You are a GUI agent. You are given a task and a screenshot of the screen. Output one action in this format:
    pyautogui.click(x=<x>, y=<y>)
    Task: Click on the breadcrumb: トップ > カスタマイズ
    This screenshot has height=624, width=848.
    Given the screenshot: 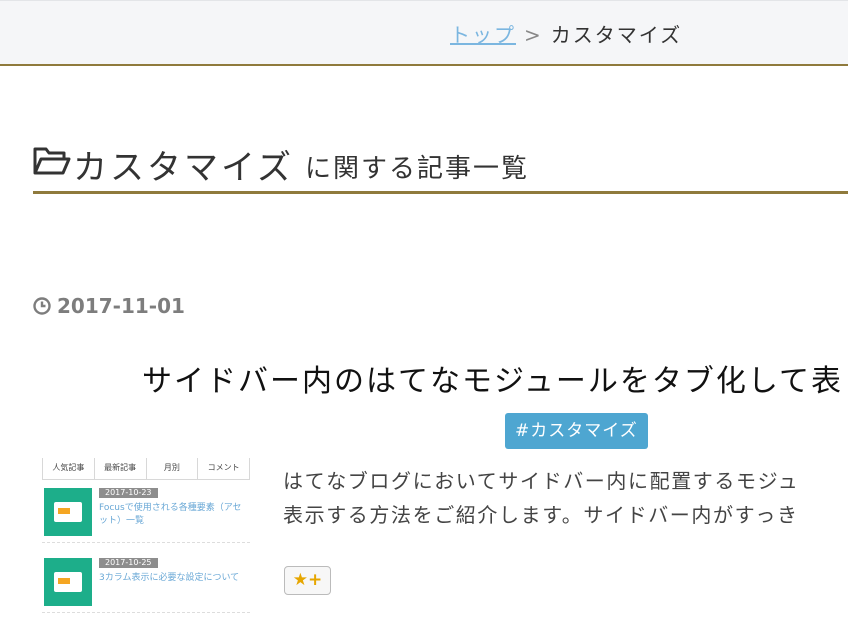 What is the action you would take?
    pyautogui.click(x=566, y=33)
    